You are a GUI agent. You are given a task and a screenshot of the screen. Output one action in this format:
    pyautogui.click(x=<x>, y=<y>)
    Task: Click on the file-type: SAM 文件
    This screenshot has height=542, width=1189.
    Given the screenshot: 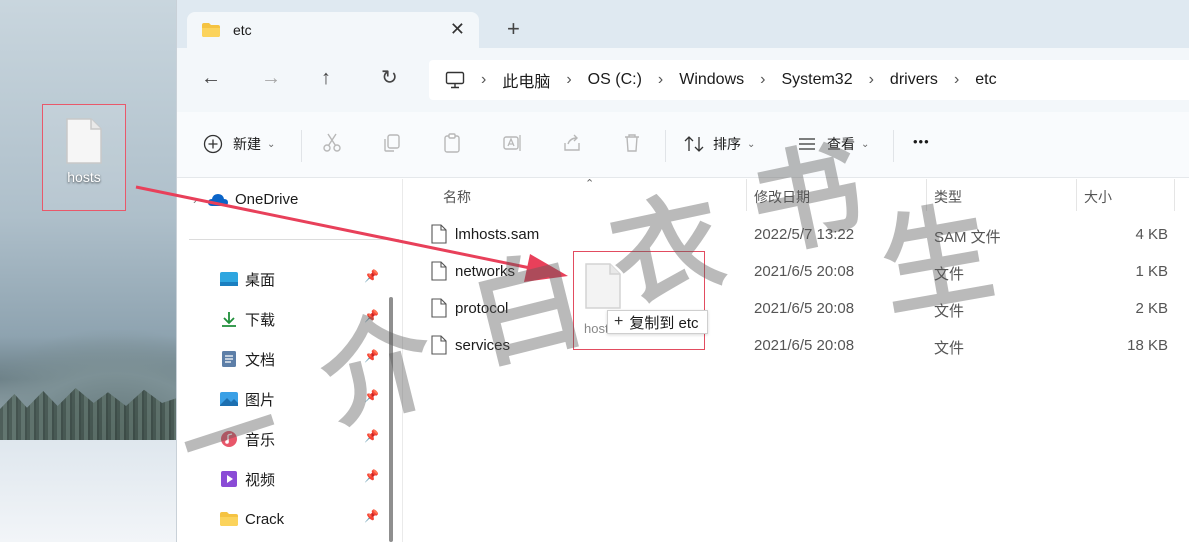 What is the action you would take?
    pyautogui.click(x=967, y=237)
    